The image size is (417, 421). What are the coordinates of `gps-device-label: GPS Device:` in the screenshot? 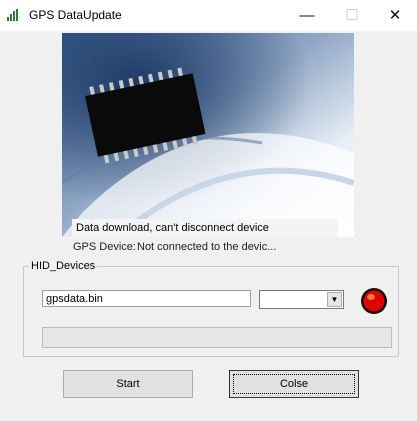 It's located at (104, 247).